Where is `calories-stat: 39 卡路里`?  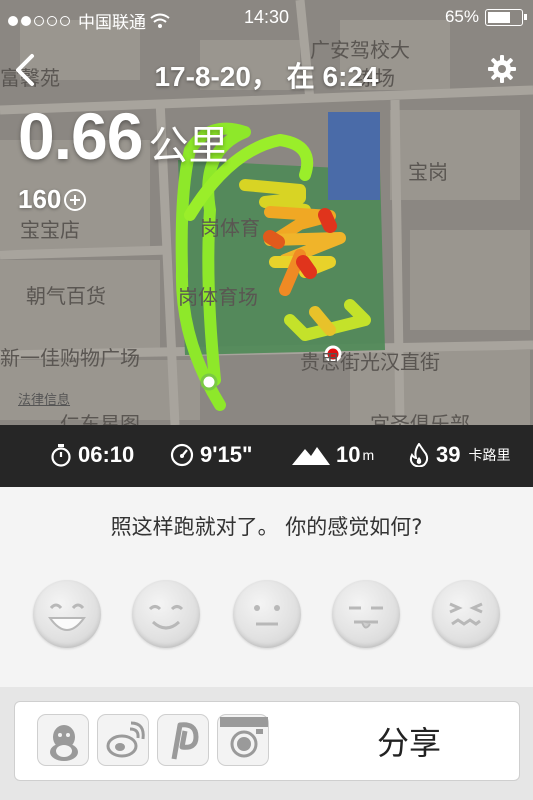
calories-stat: 39 卡路里 is located at coordinates (459, 455).